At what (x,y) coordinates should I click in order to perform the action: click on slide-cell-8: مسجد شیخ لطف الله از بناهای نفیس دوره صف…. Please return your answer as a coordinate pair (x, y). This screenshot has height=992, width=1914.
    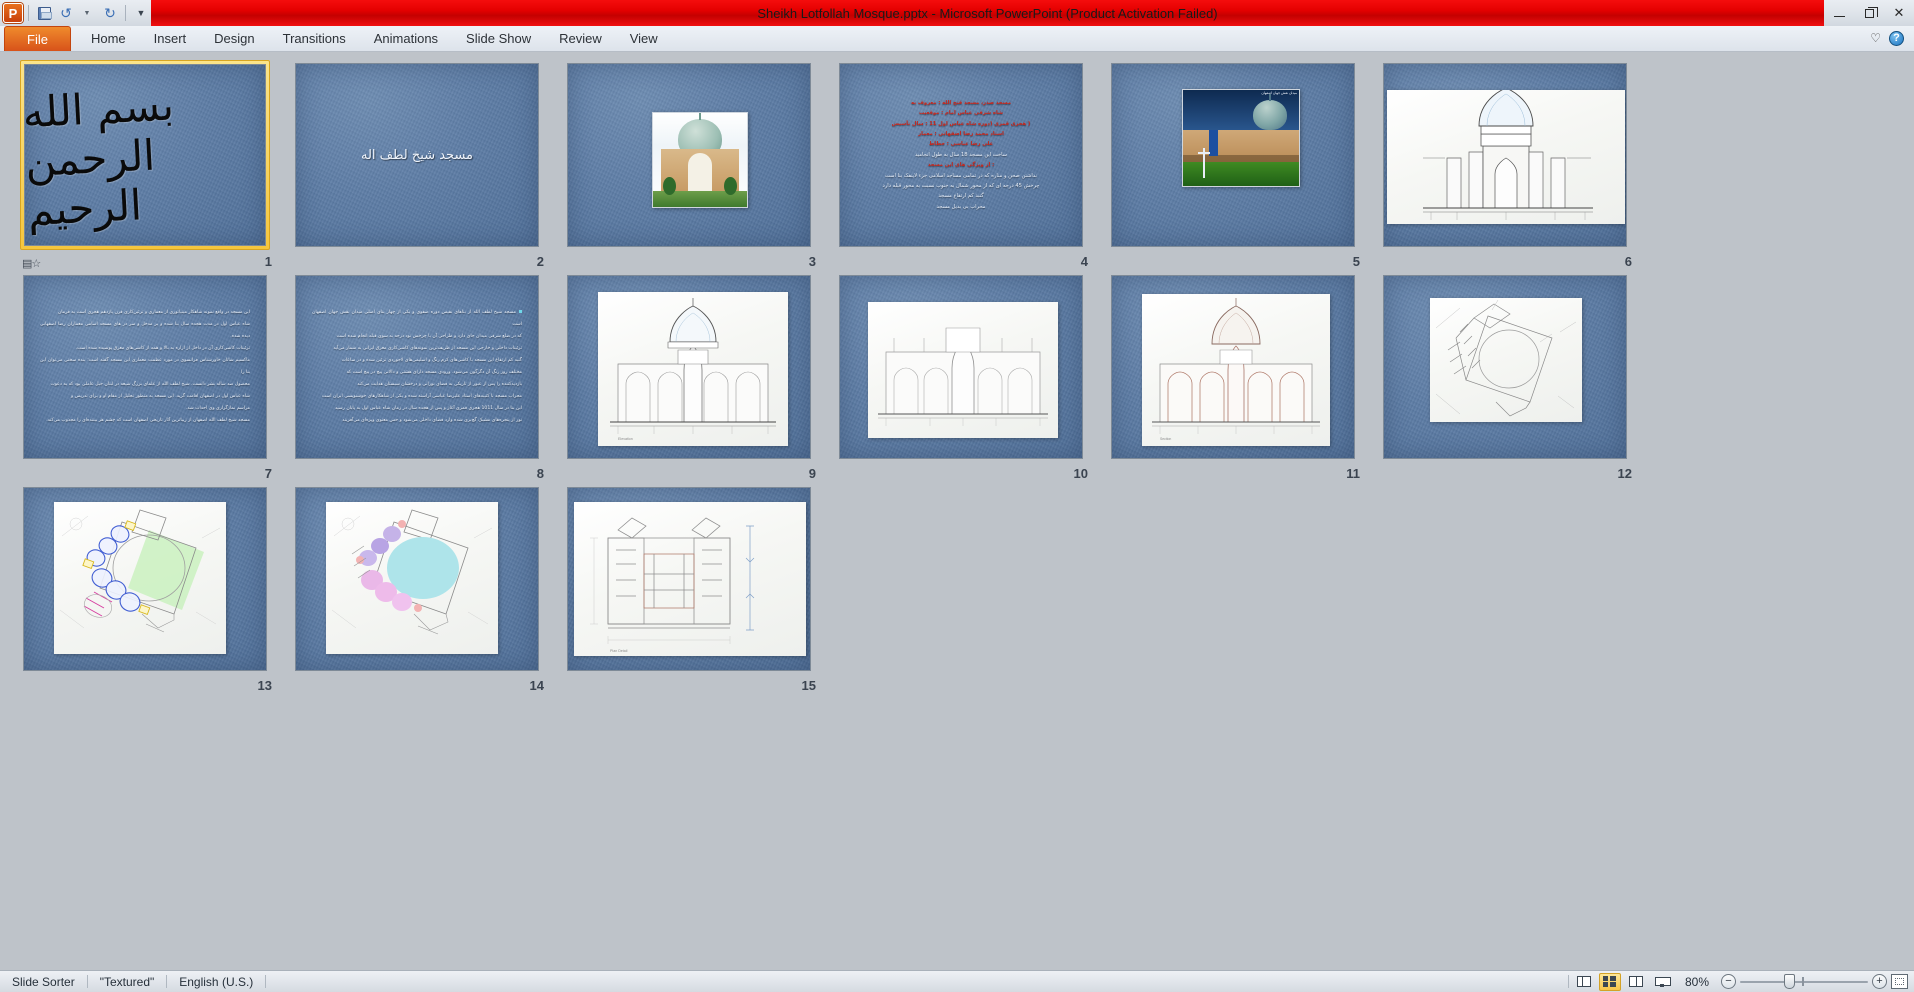
    Looking at the image, I should click on (420, 376).